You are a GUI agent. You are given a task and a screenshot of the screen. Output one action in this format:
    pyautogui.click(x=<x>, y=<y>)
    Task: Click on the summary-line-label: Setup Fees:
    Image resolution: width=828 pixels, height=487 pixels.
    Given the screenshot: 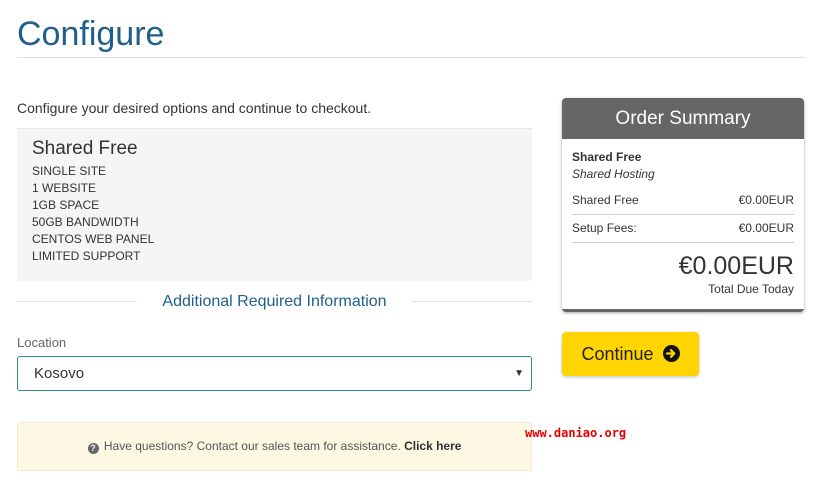 What is the action you would take?
    pyautogui.click(x=604, y=228)
    